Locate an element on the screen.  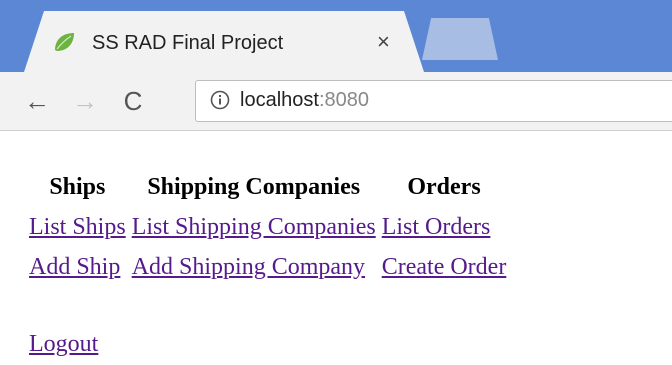
list-ships-link: List Ships is located at coordinates (77, 227).